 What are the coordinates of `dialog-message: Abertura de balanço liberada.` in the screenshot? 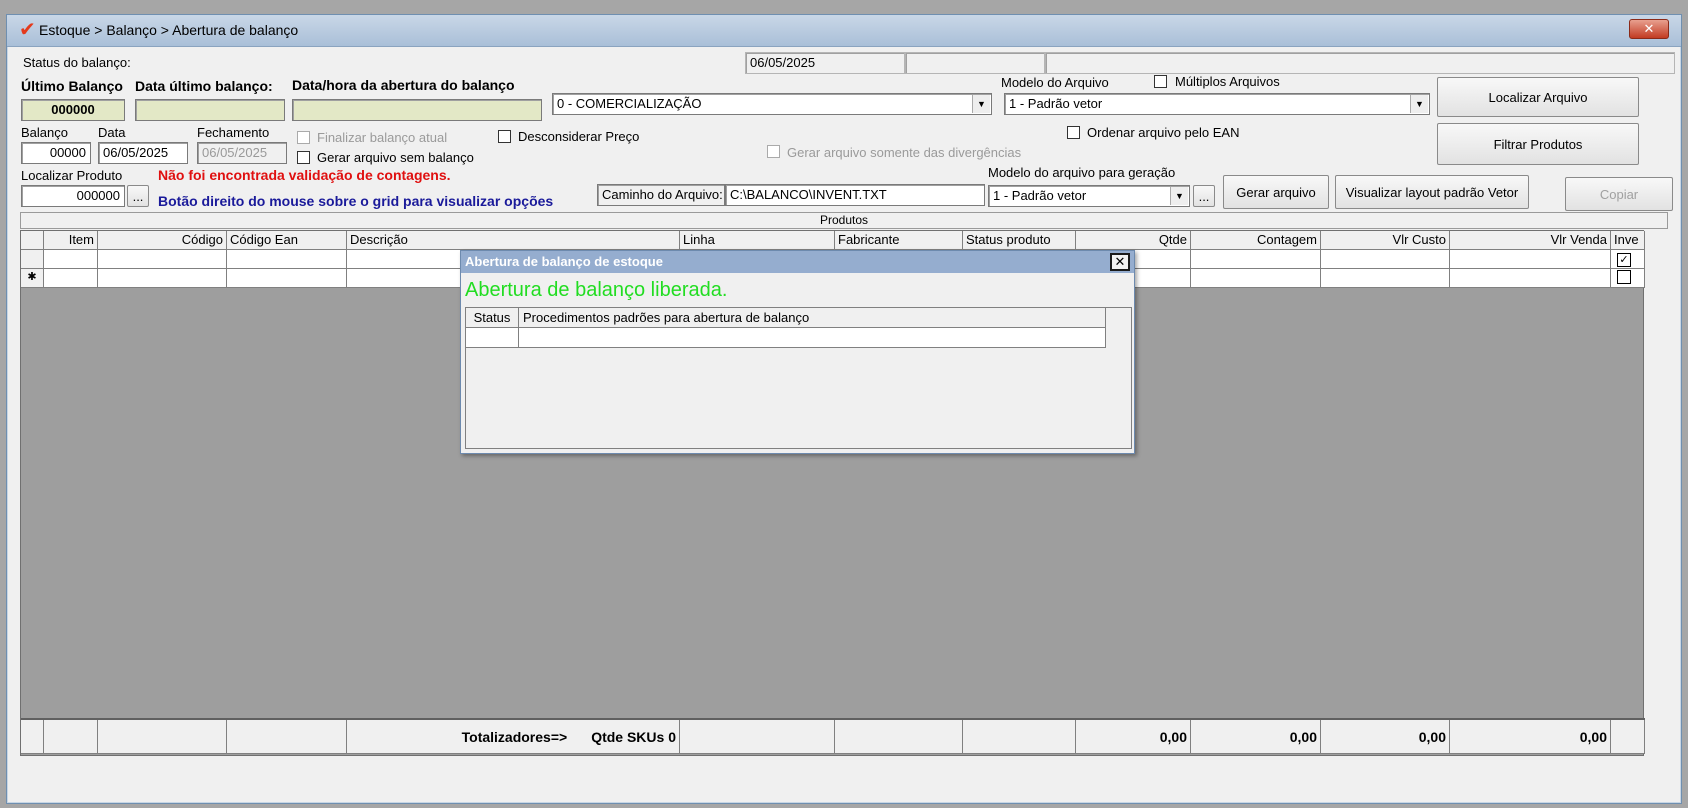 It's located at (596, 290).